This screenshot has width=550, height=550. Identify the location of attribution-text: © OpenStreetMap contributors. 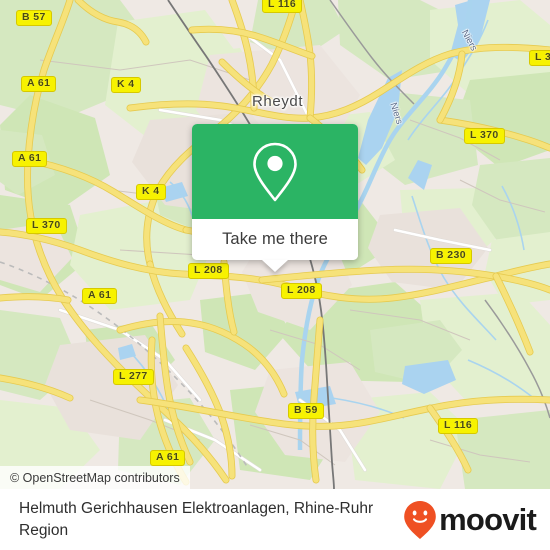
(95, 477).